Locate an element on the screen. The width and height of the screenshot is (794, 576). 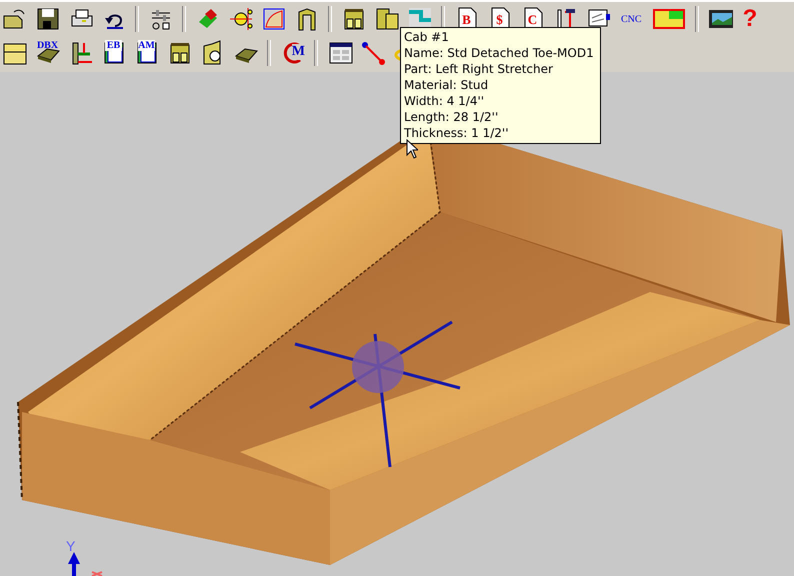
window-icon is located at coordinates (339, 53).